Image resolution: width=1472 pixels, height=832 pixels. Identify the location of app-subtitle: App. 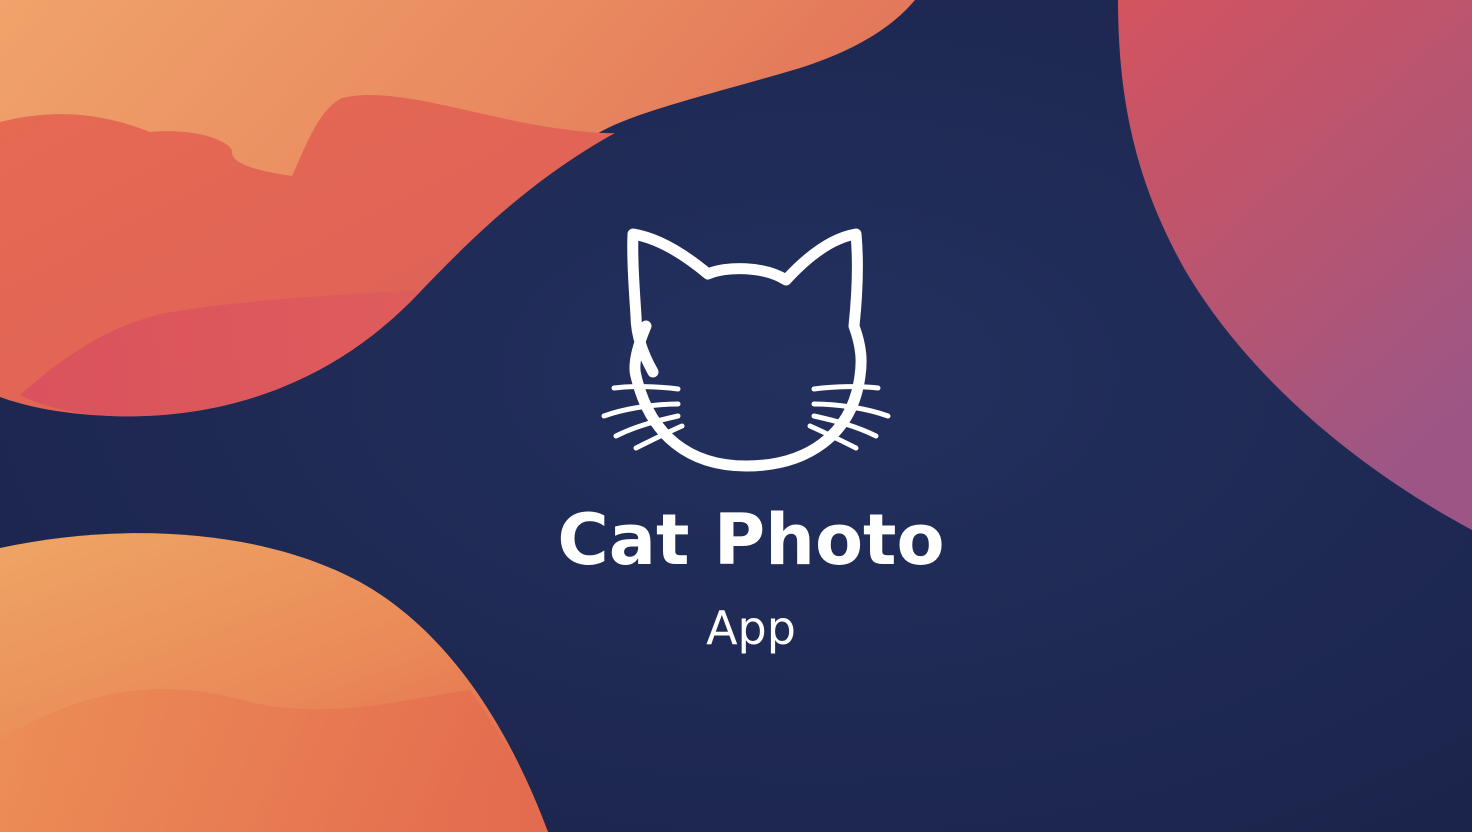
(751, 628).